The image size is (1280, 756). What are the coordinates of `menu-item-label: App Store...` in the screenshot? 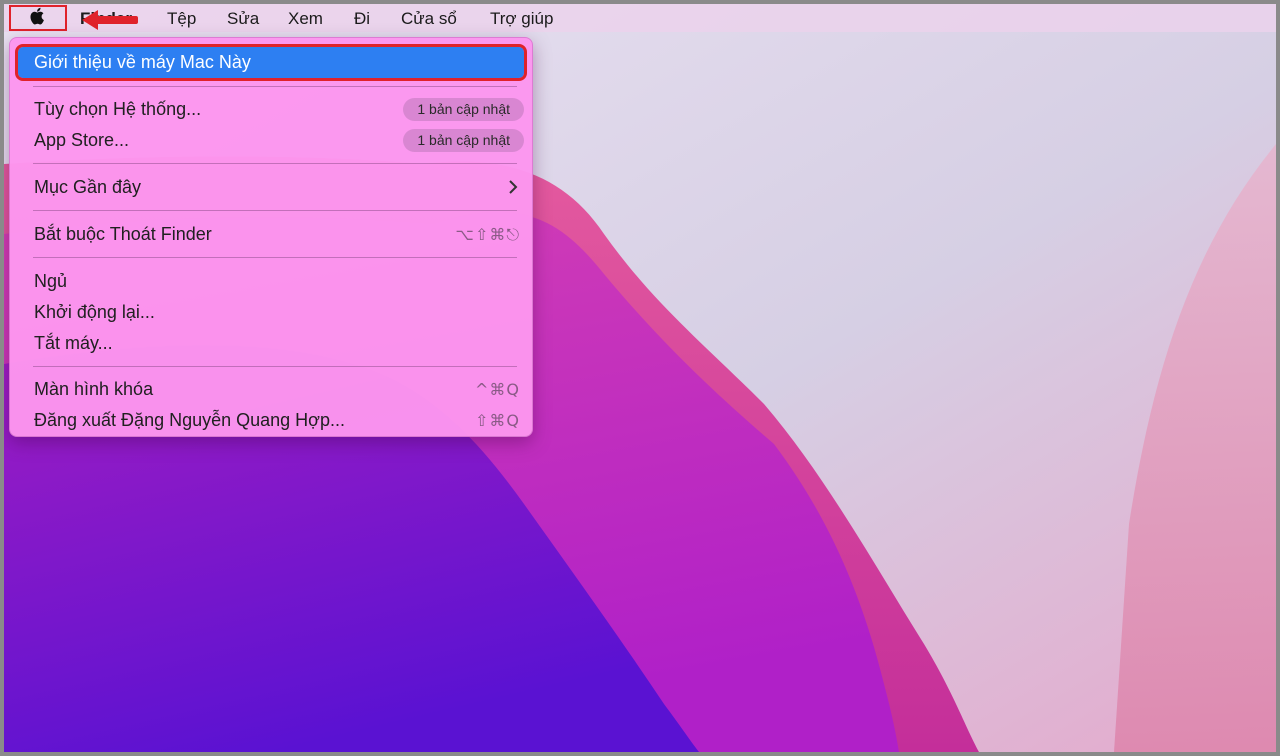 It's located at (82, 140).